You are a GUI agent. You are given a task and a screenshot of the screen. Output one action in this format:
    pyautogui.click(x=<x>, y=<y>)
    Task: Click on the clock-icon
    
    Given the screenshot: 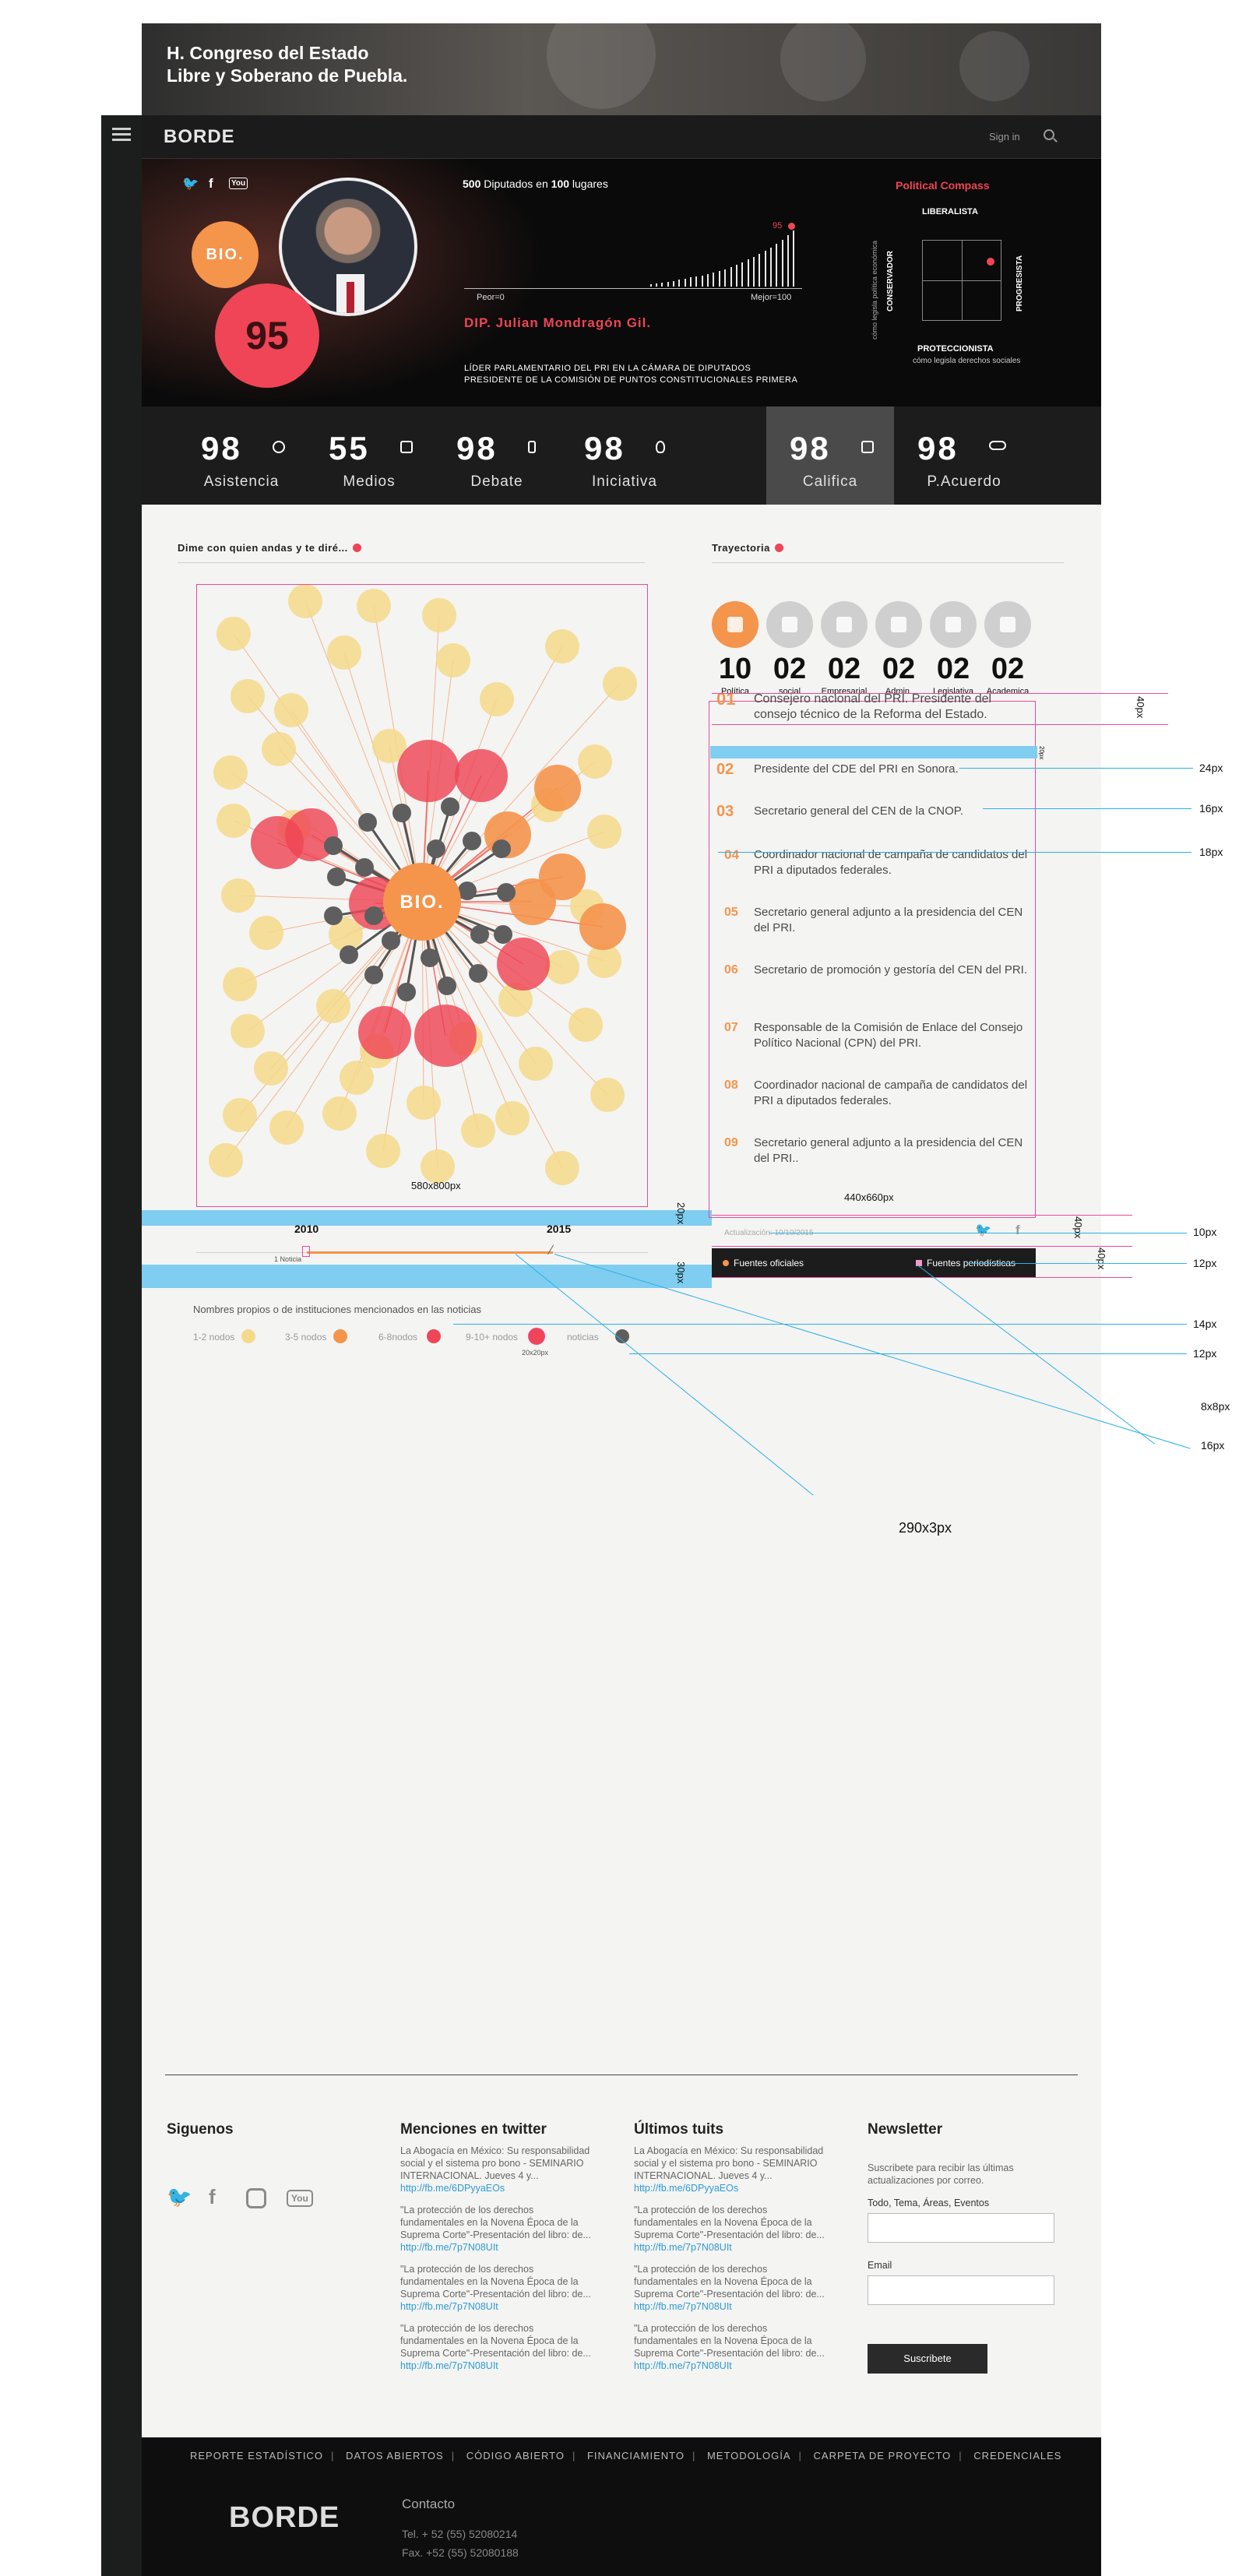 What is the action you would take?
    pyautogui.click(x=279, y=447)
    